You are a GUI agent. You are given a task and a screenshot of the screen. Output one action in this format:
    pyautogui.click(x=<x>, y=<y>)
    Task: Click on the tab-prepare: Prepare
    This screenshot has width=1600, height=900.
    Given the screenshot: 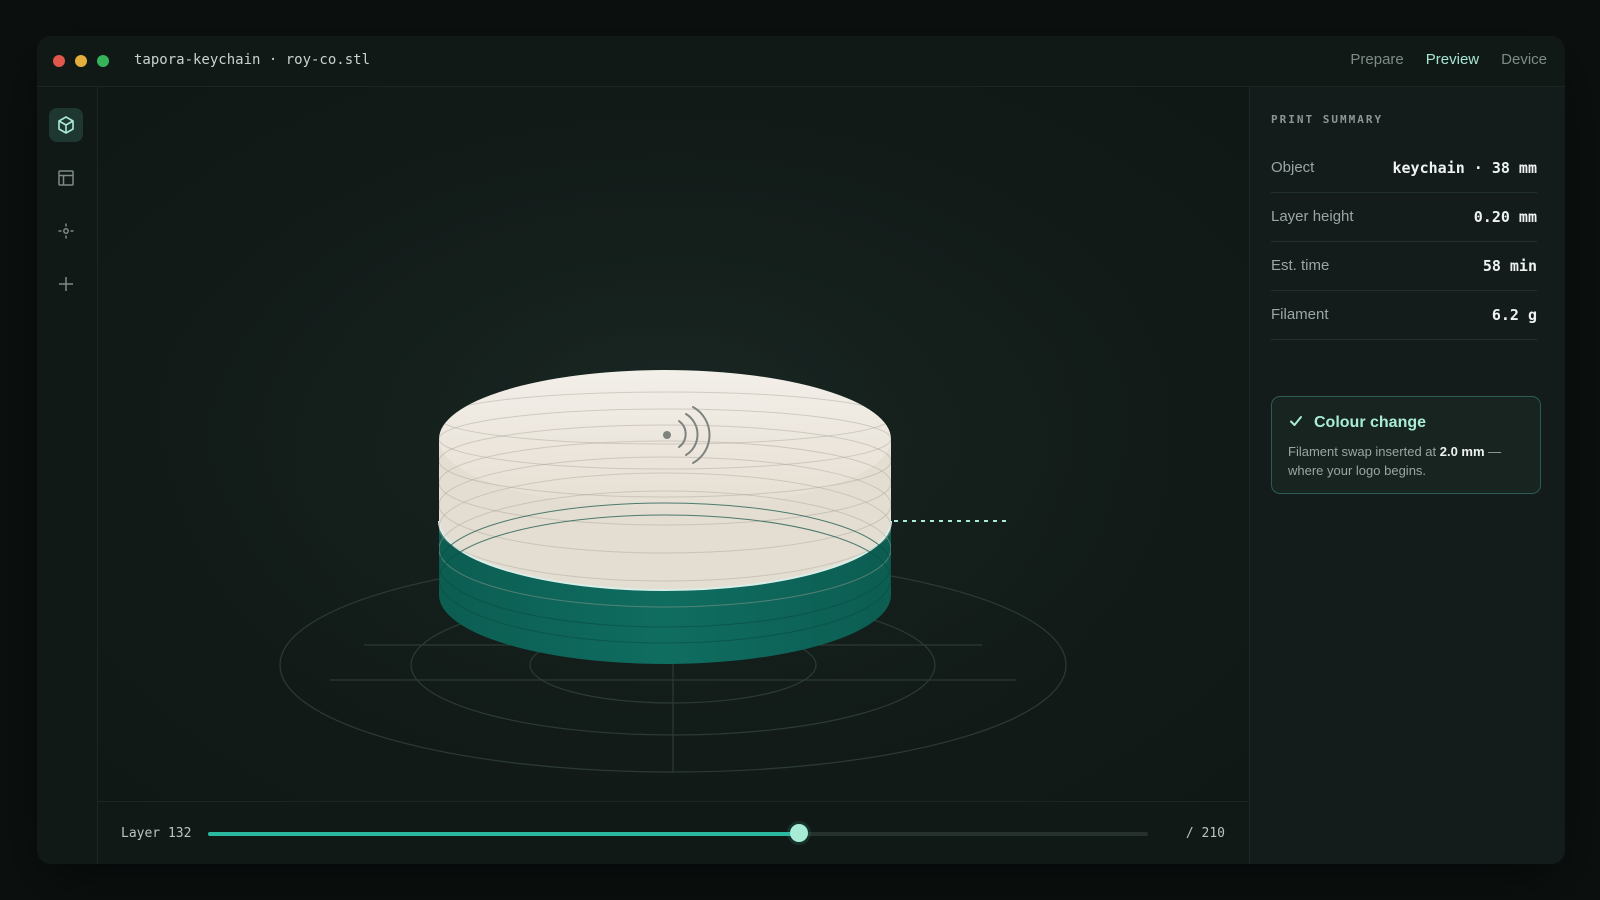 What is the action you would take?
    pyautogui.click(x=1376, y=59)
    